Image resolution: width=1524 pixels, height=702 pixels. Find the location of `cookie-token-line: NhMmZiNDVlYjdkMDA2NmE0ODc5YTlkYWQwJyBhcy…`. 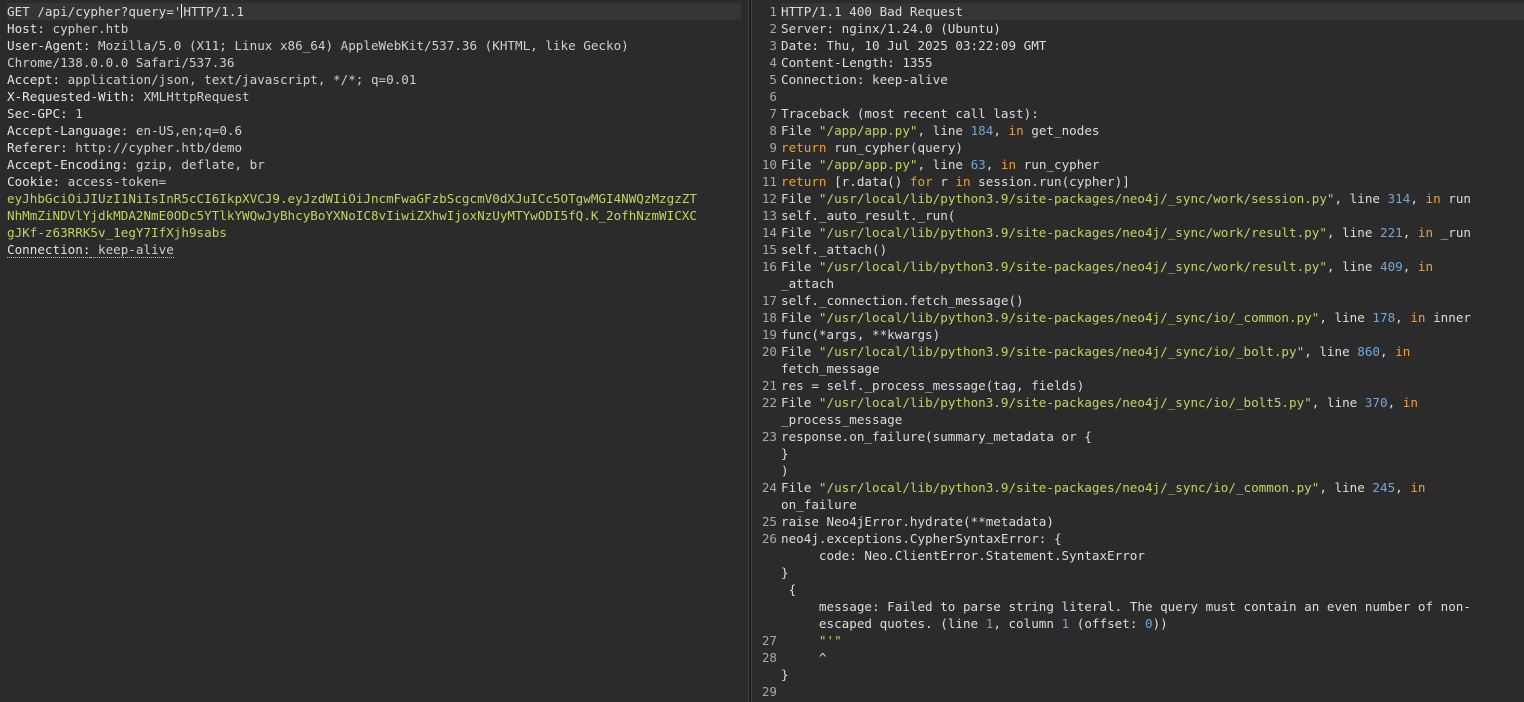

cookie-token-line: NhMmZiNDVlYjdkMDA2NmE0ODc5YTlkYWQwJyBhcy… is located at coordinates (352, 215).